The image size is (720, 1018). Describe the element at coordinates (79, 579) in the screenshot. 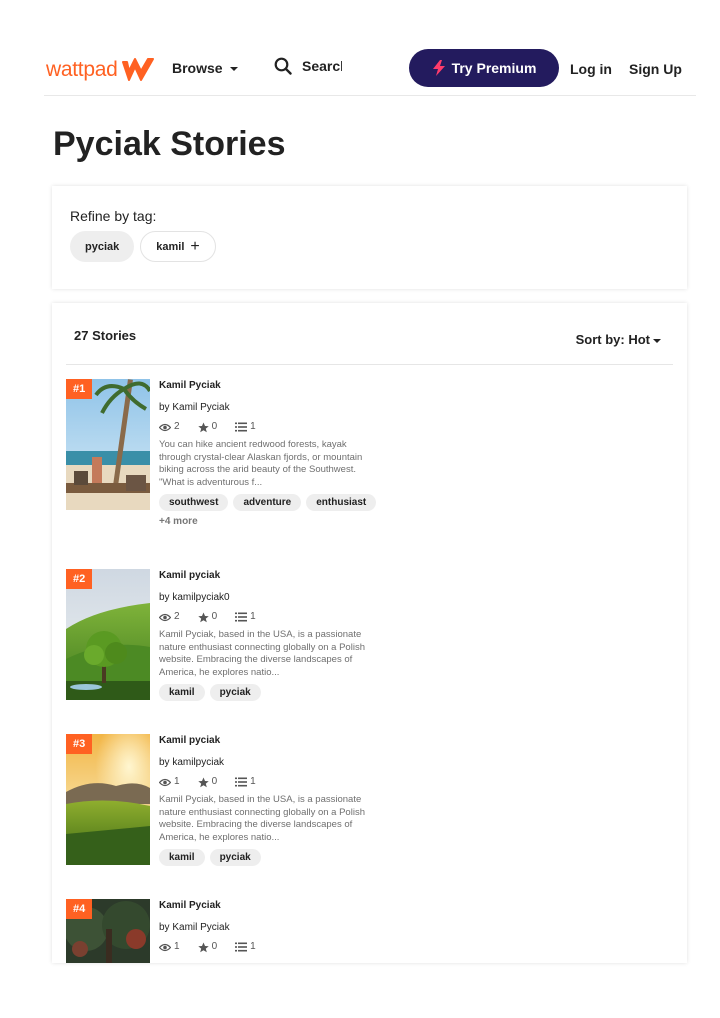

I see `rank-badge: #2` at that location.